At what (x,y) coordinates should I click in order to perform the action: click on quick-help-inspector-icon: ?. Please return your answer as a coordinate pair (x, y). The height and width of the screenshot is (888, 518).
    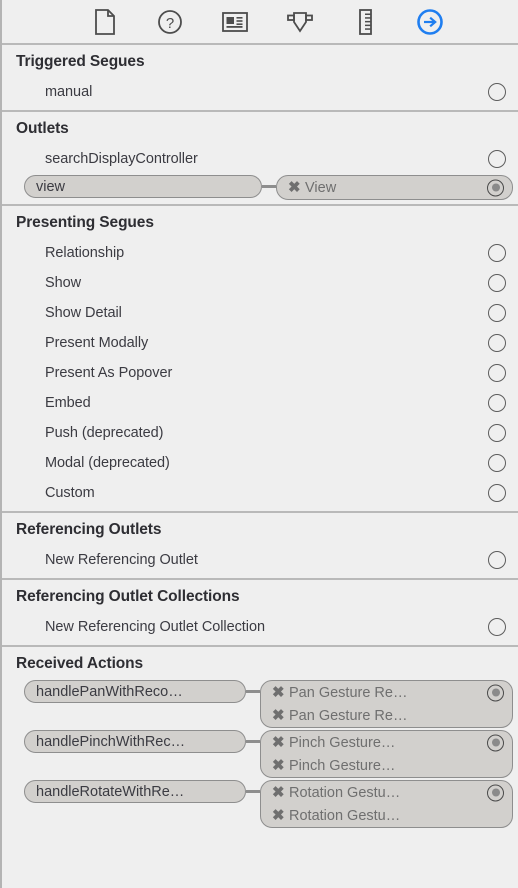
    Looking at the image, I should click on (170, 22).